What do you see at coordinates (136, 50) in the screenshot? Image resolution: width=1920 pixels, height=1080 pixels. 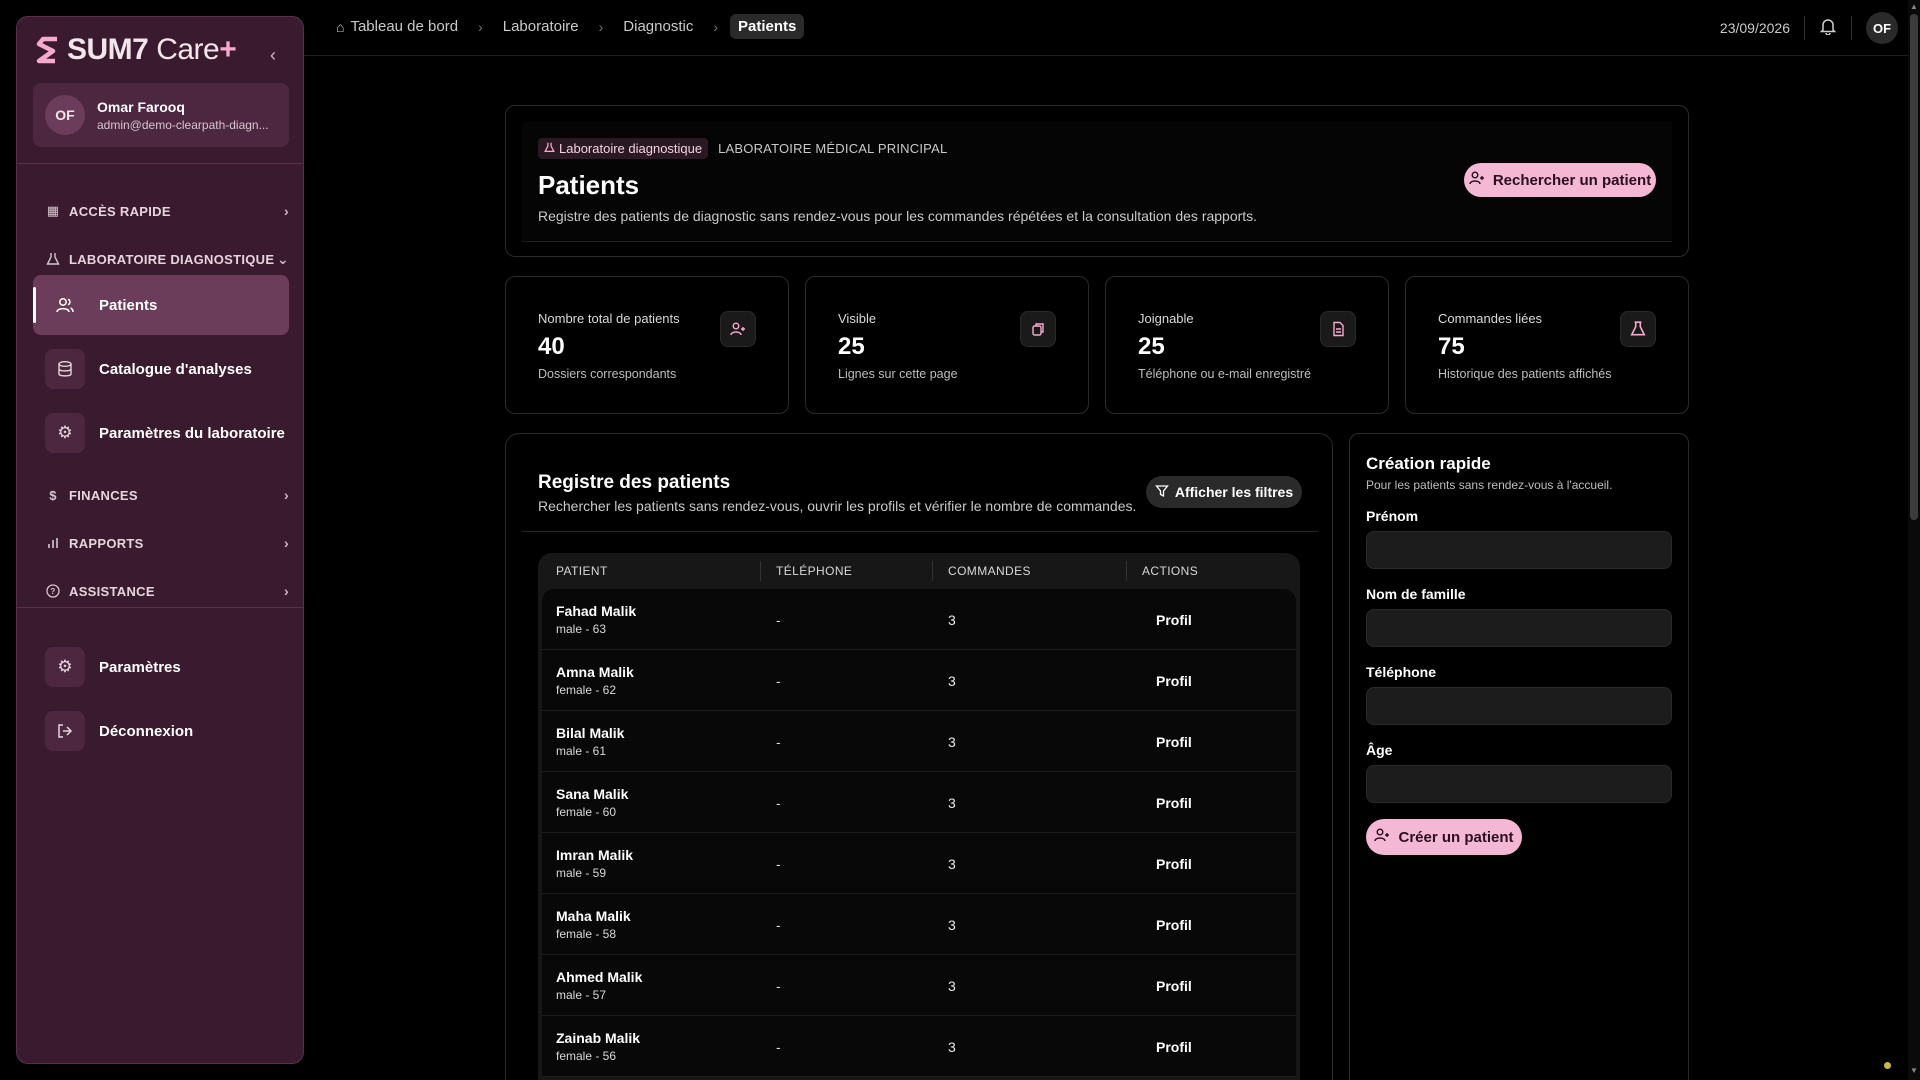 I see `brand-logo: SUM7 Care+` at bounding box center [136, 50].